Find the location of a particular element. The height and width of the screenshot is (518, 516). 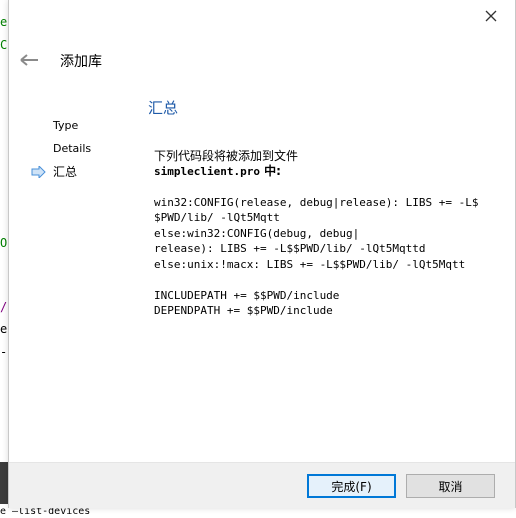

dialog-title: 添加库 is located at coordinates (81, 62).